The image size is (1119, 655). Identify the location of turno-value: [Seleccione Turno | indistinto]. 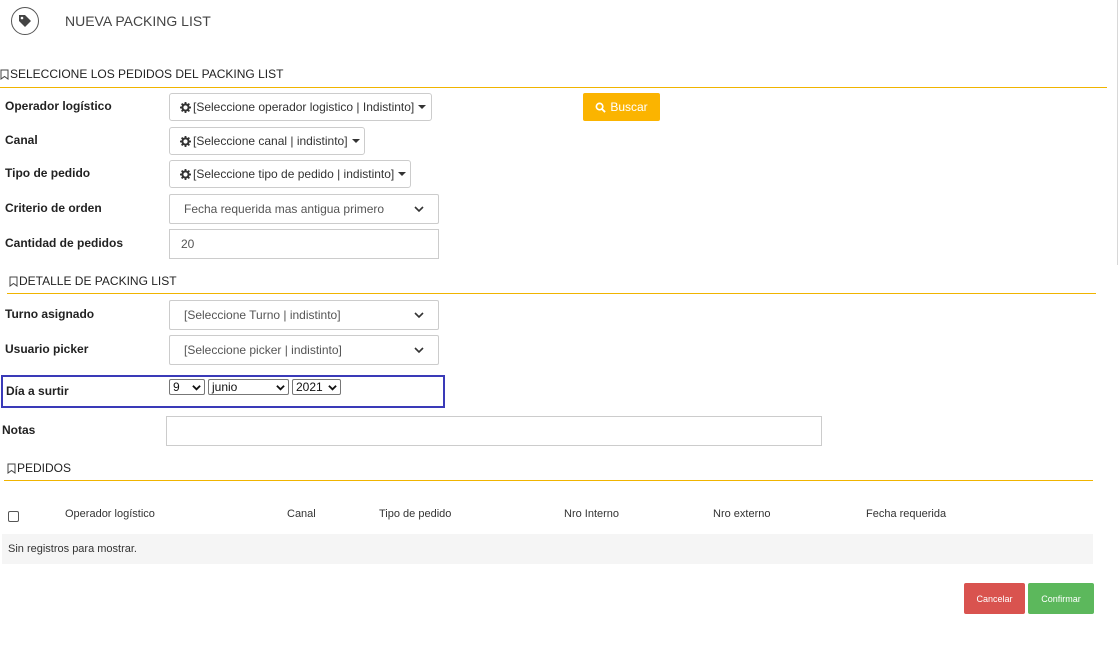
(262, 315).